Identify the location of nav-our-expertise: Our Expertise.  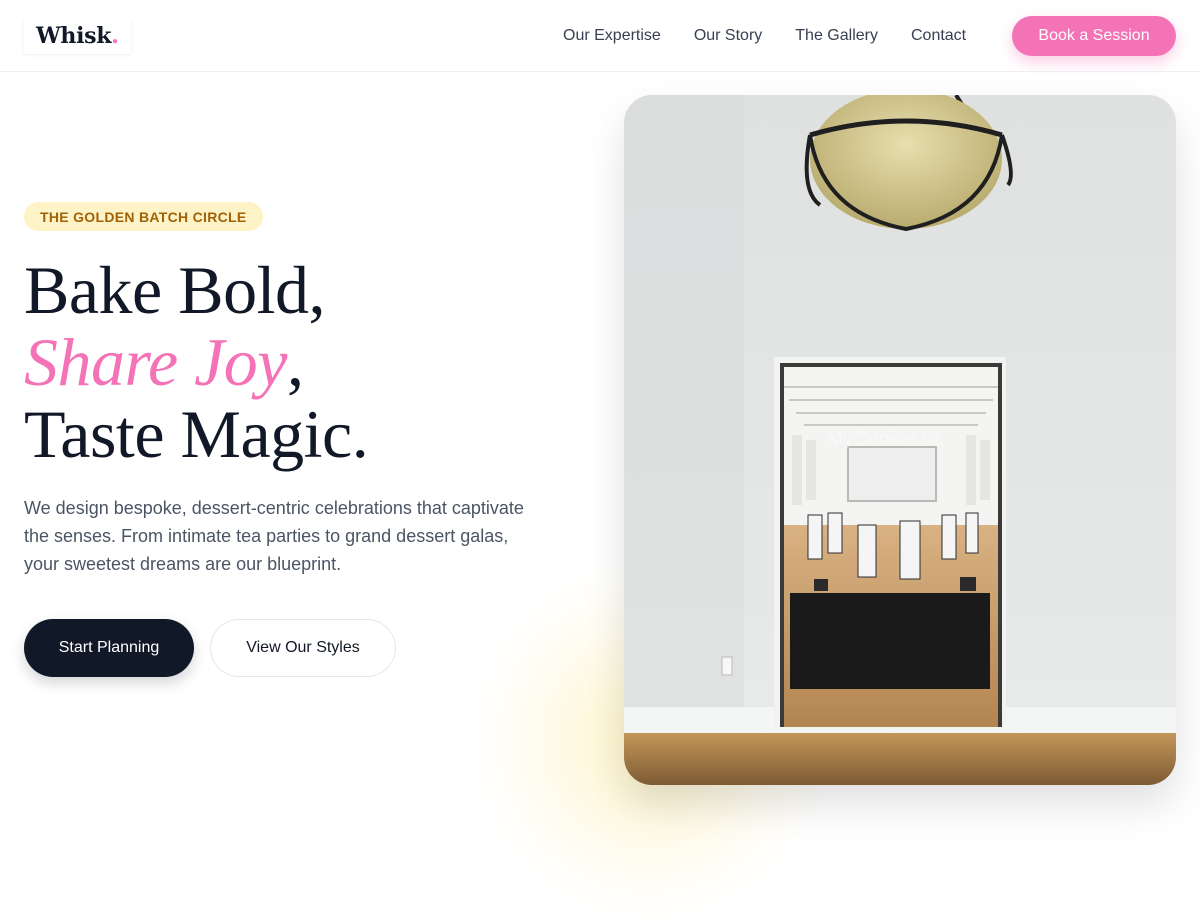
(612, 36).